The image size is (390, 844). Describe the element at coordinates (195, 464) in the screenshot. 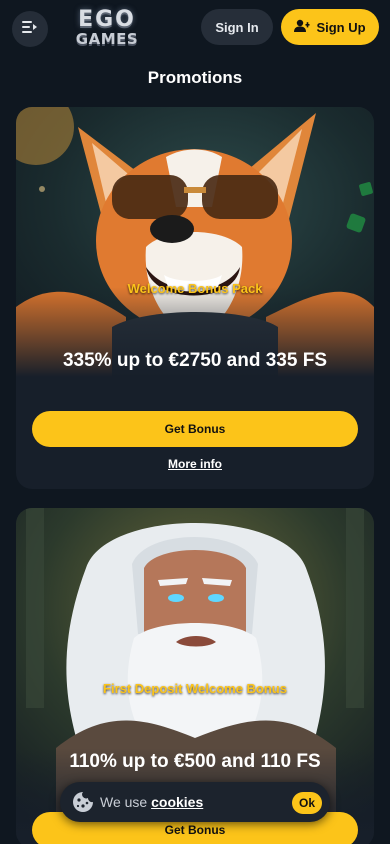

I see `more-info-link: More info` at that location.